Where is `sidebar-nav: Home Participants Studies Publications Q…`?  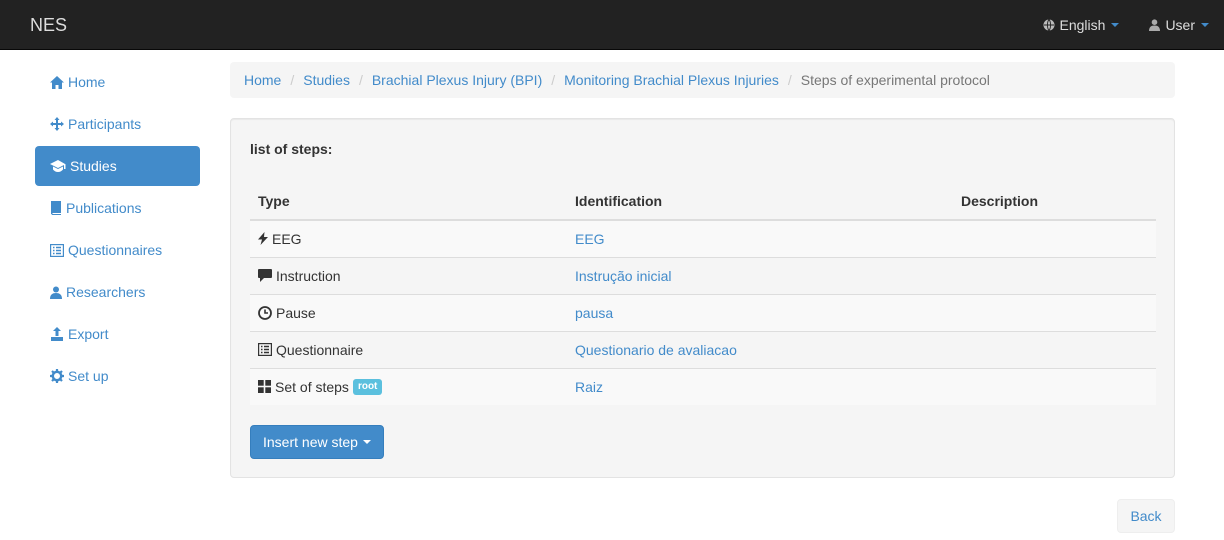 sidebar-nav: Home Participants Studies Publications Q… is located at coordinates (117, 230).